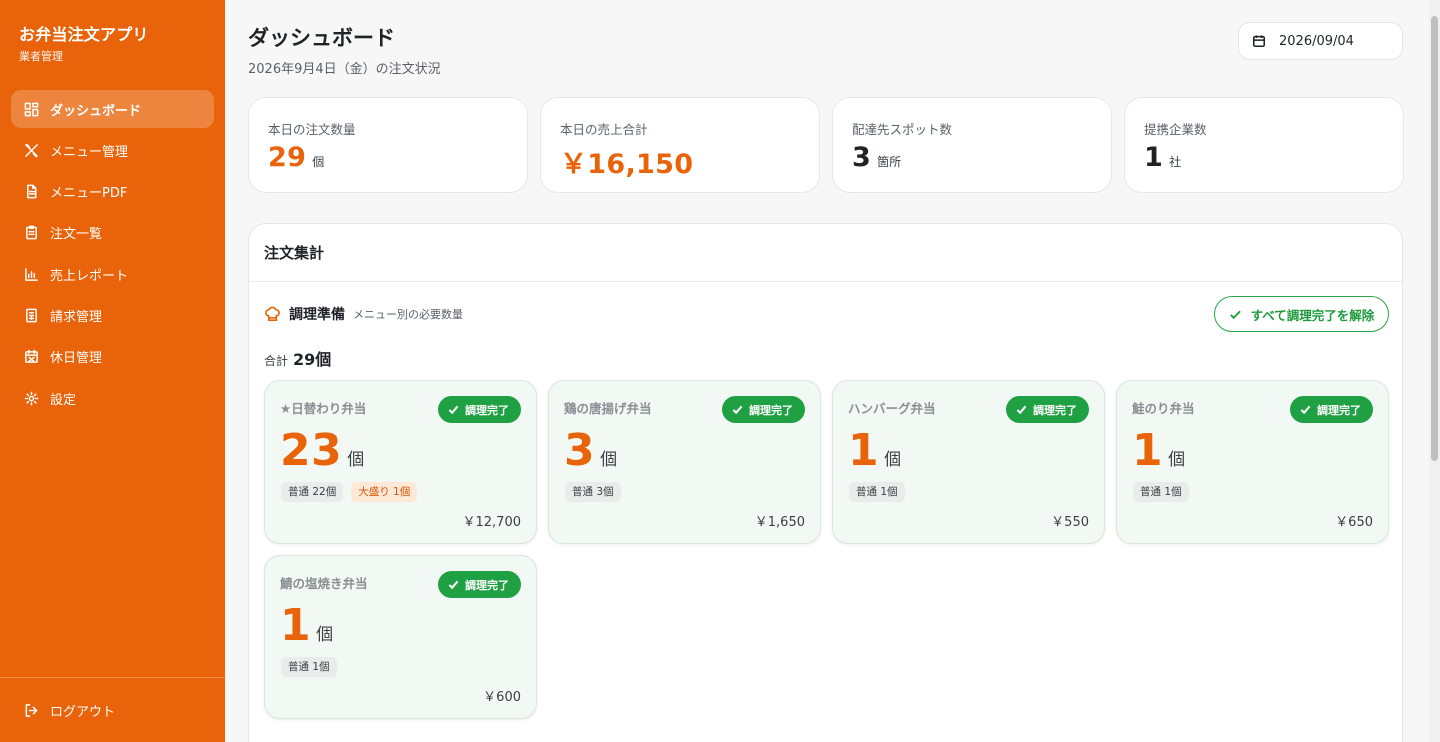  I want to click on page-subtitle: 2026年9月4日（金）の注文状況, so click(344, 69).